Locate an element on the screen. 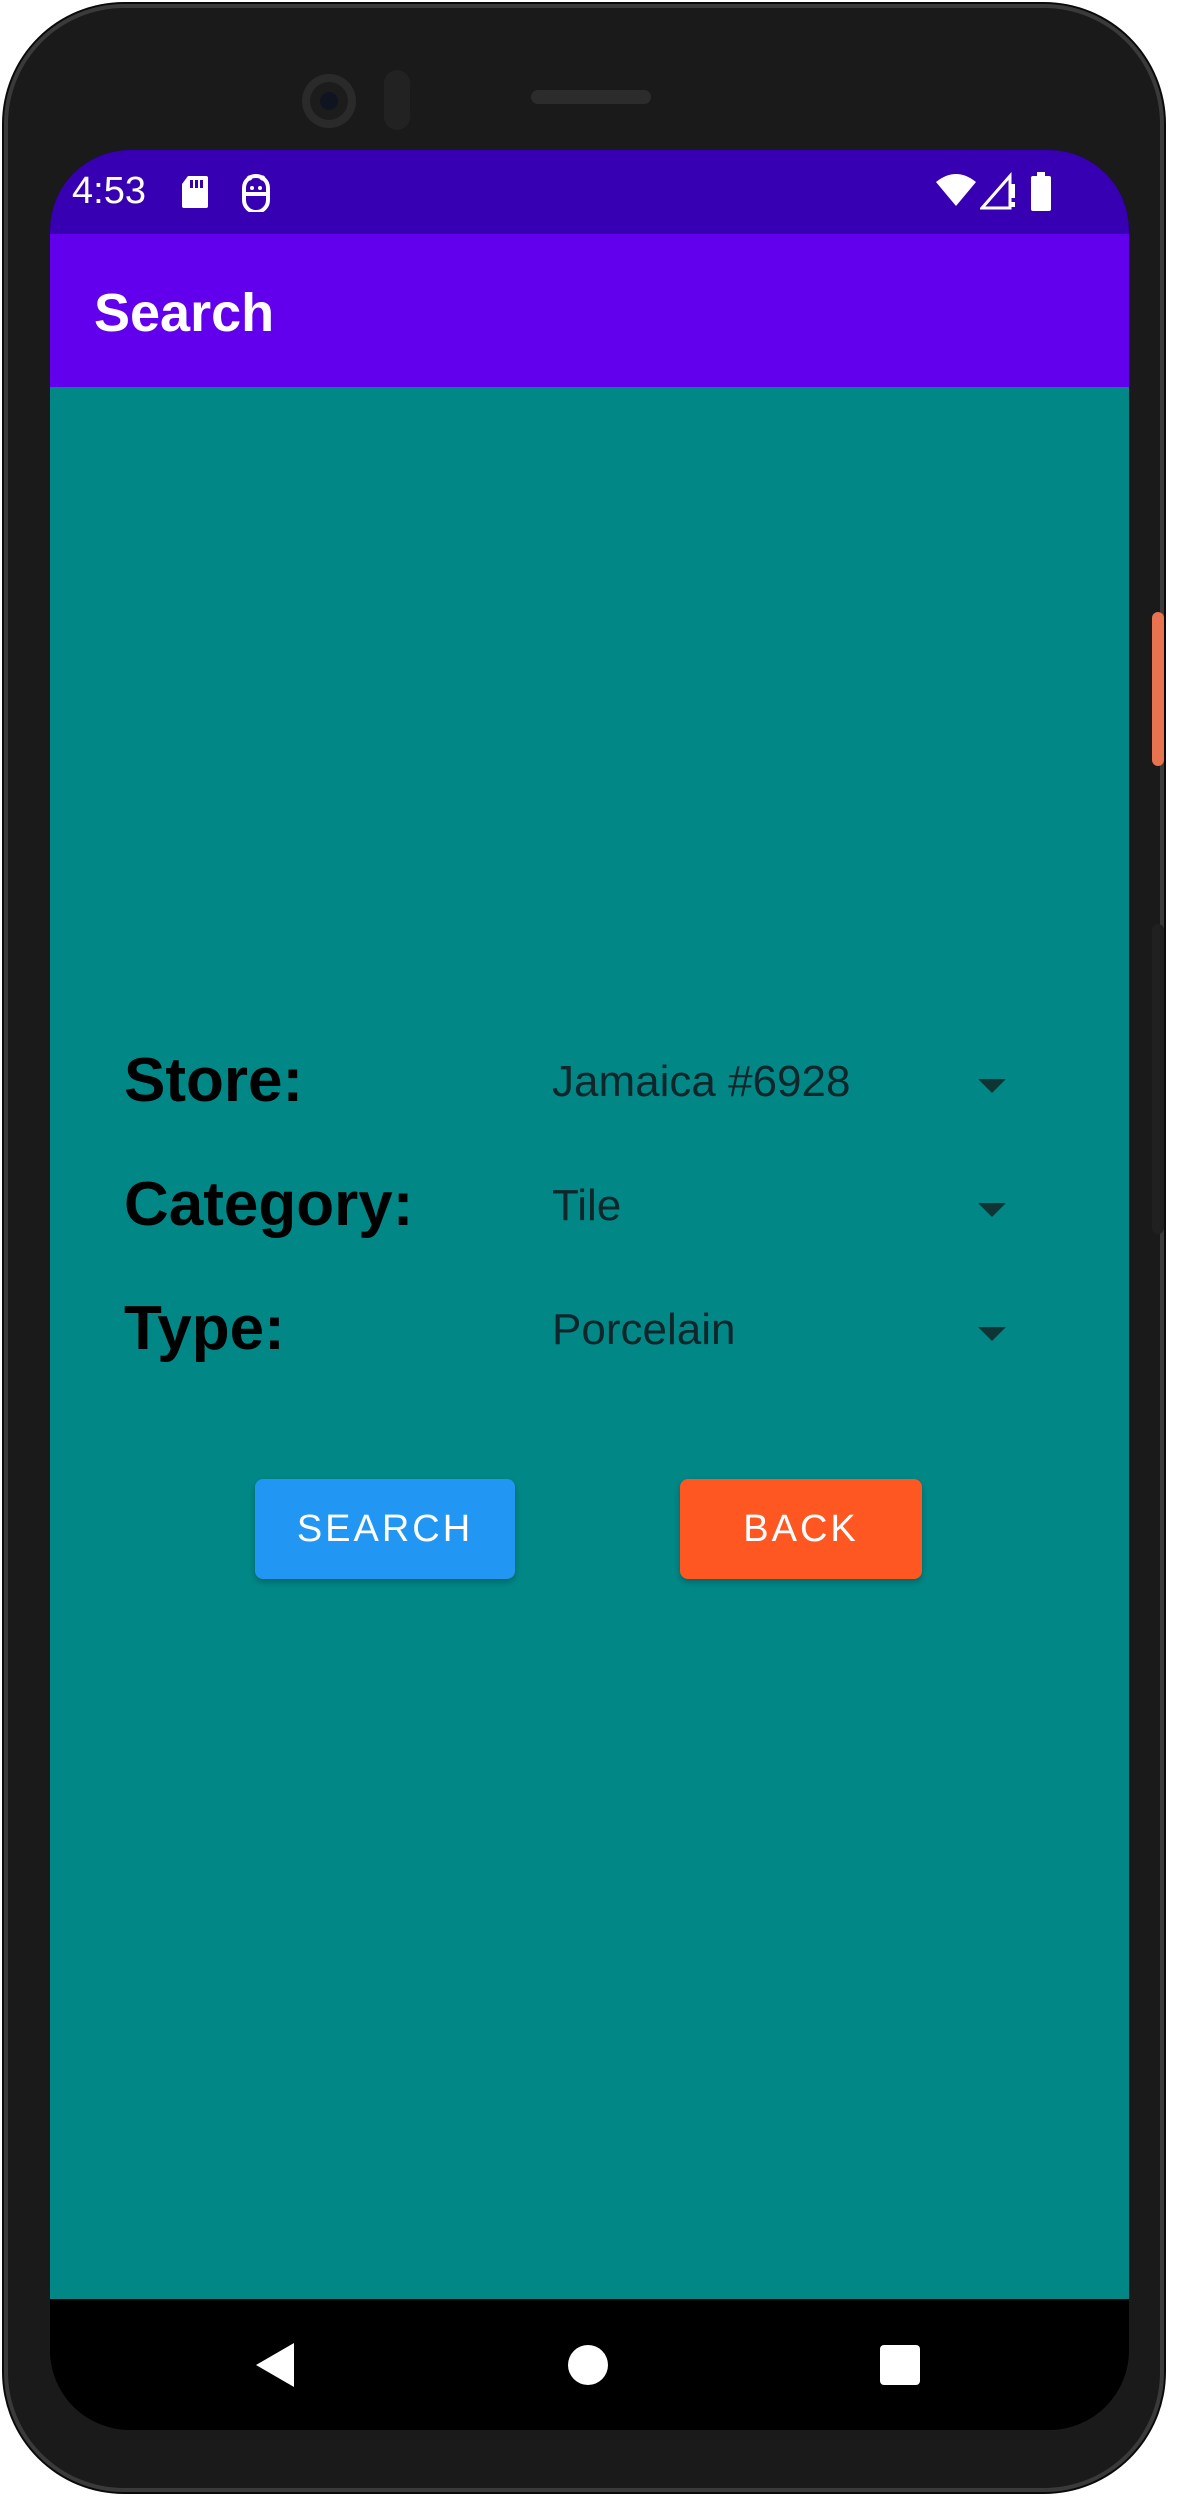  type-dropdown-value: Porcelain is located at coordinates (644, 1329).